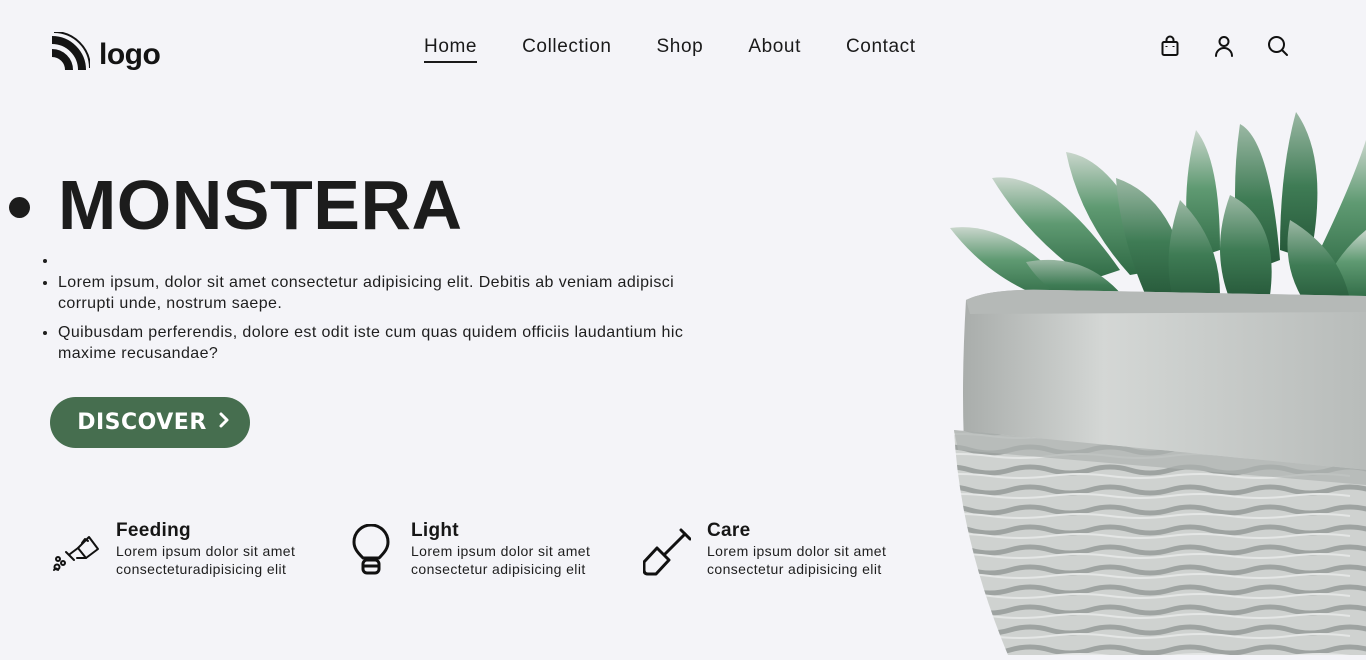 This screenshot has height=660, width=1366. What do you see at coordinates (729, 530) in the screenshot?
I see `feature-title: Care` at bounding box center [729, 530].